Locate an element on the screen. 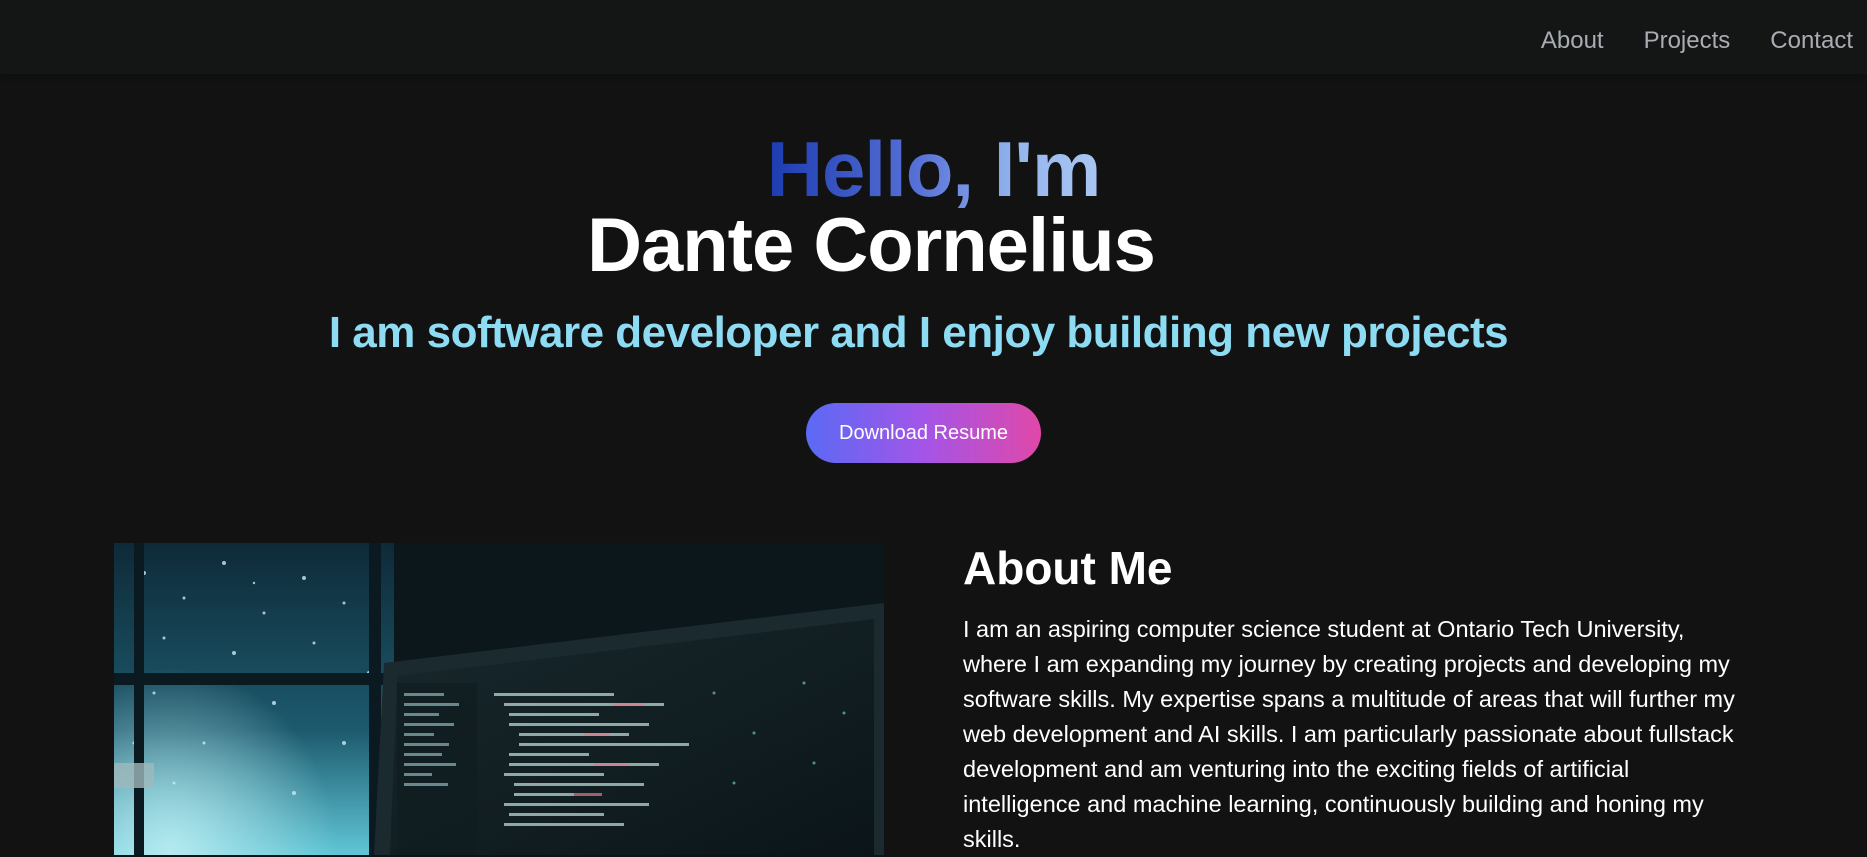  navbar: About Projects Contact is located at coordinates (933, 37).